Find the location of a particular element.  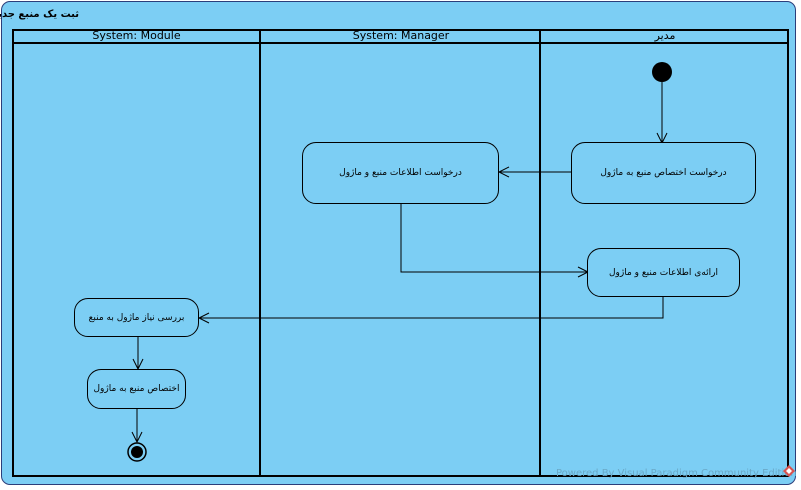

initial-node is located at coordinates (662, 72).